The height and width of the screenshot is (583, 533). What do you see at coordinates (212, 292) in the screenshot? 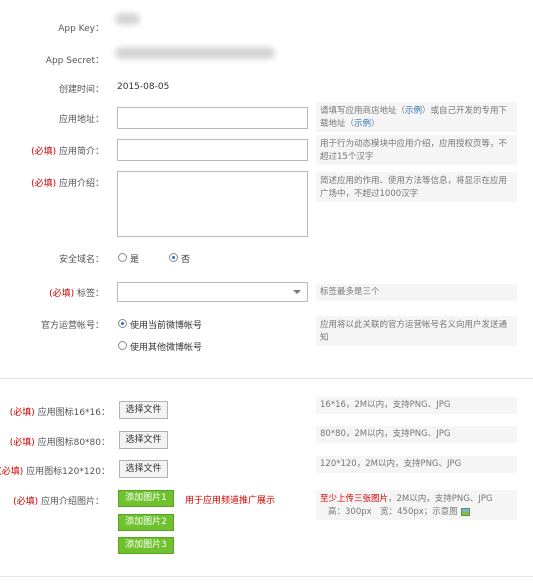
I see `tags-select` at bounding box center [212, 292].